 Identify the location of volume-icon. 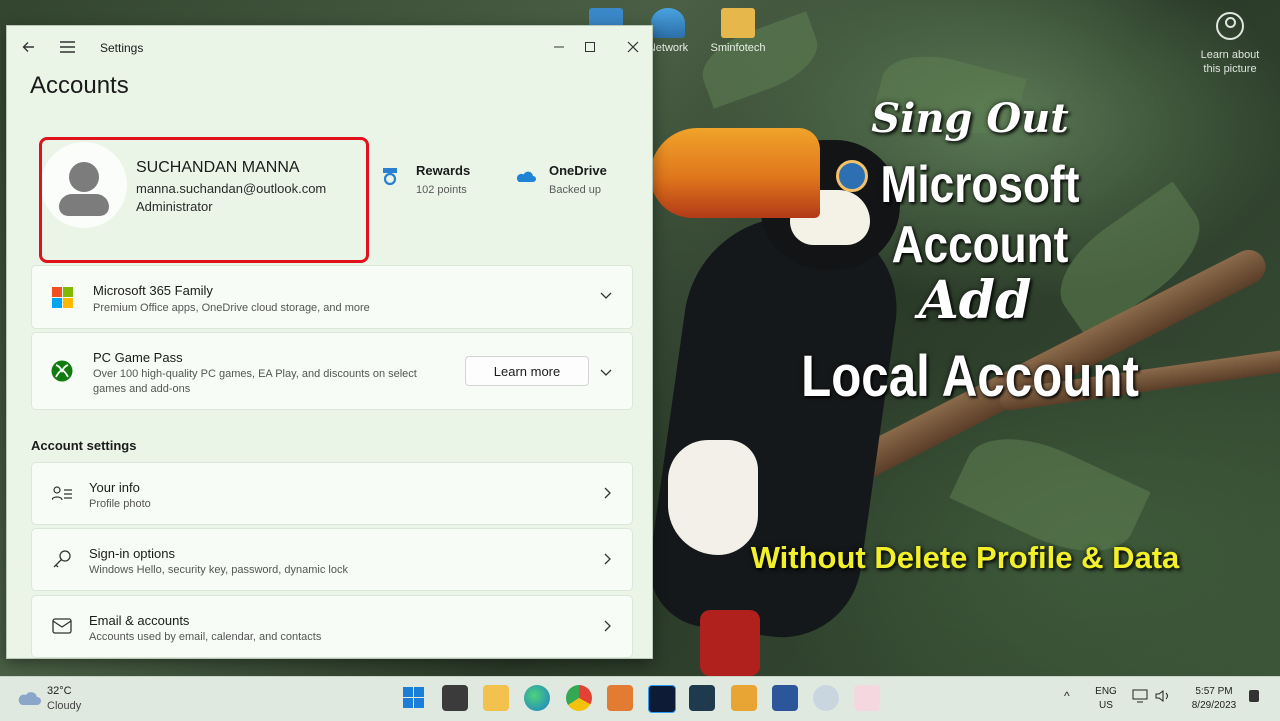
(1163, 698).